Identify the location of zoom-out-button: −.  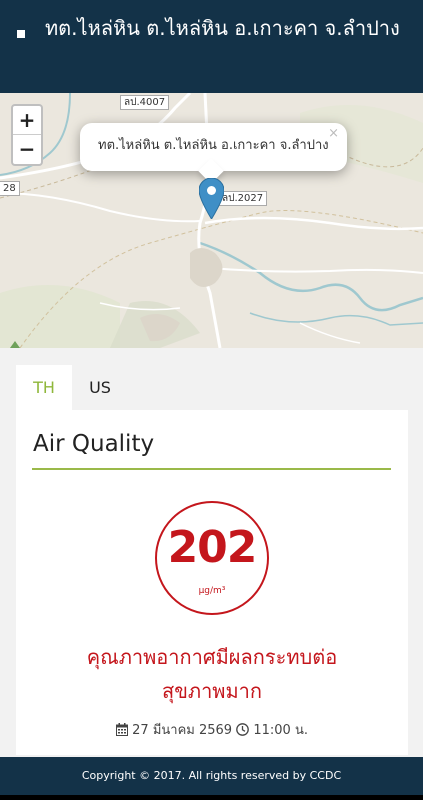
(27, 149).